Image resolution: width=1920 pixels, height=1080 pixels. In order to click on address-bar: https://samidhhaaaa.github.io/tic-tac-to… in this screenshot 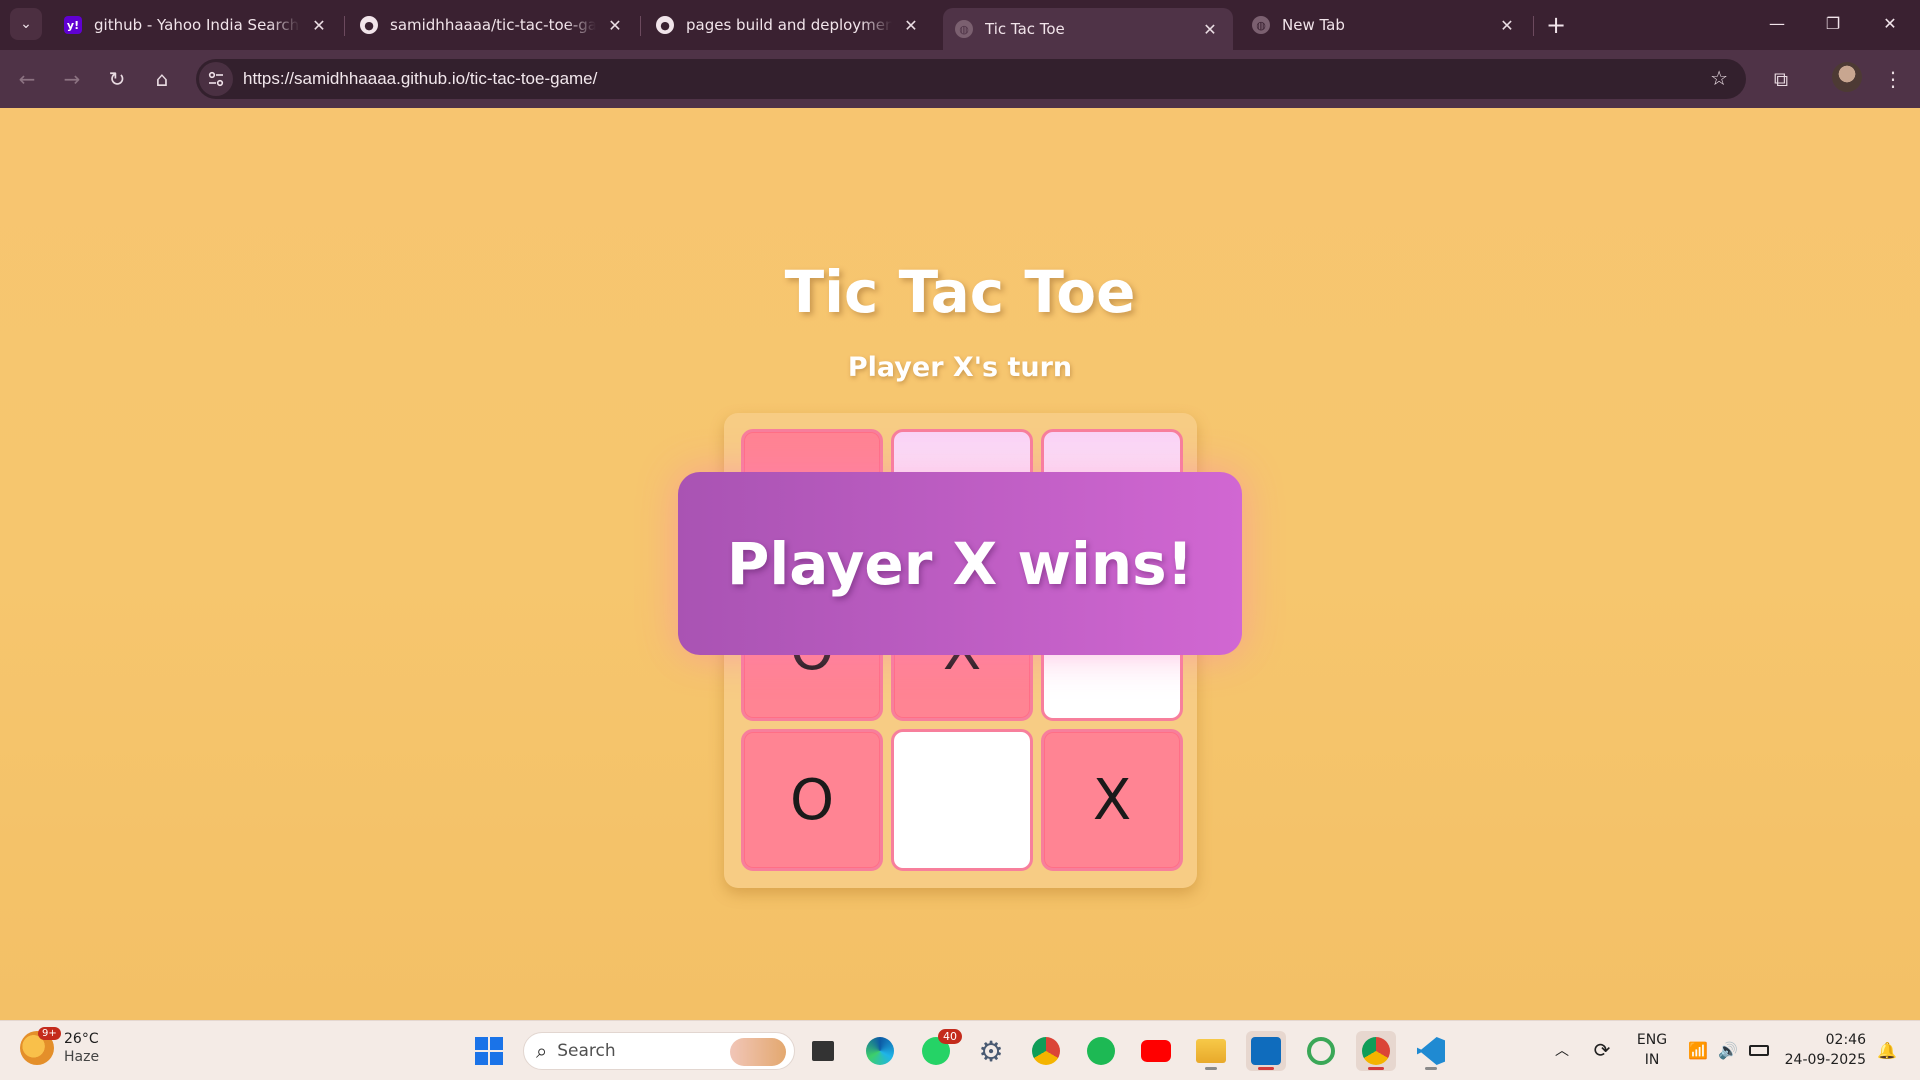, I will do `click(971, 79)`.